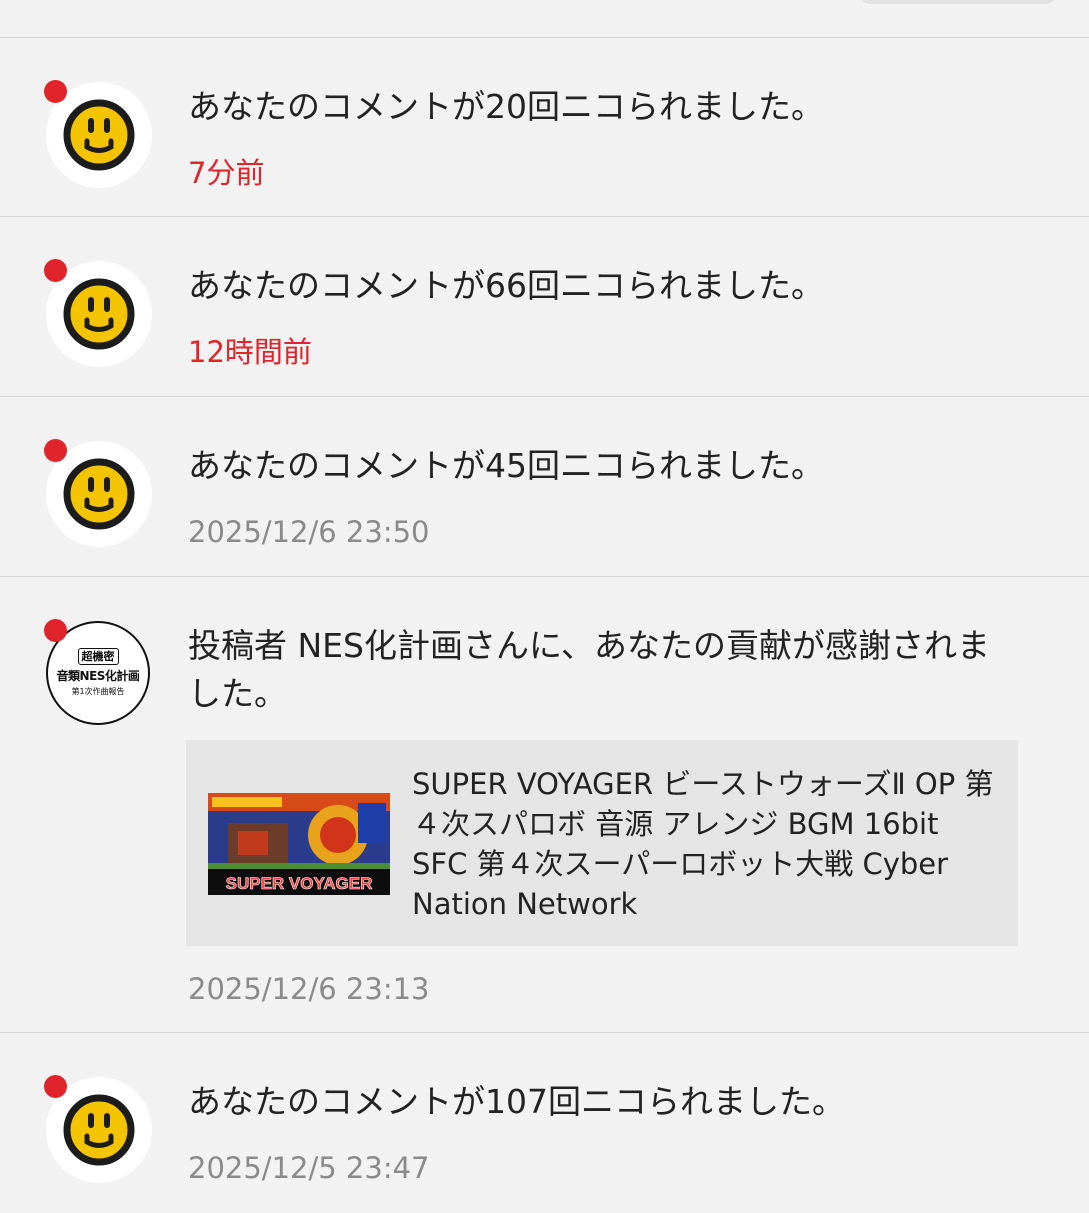 The width and height of the screenshot is (1089, 1213). Describe the element at coordinates (544, 1123) in the screenshot. I see `notification-item: あなたのコメントが107回ニコられました。 2025/12/5 23:47` at that location.